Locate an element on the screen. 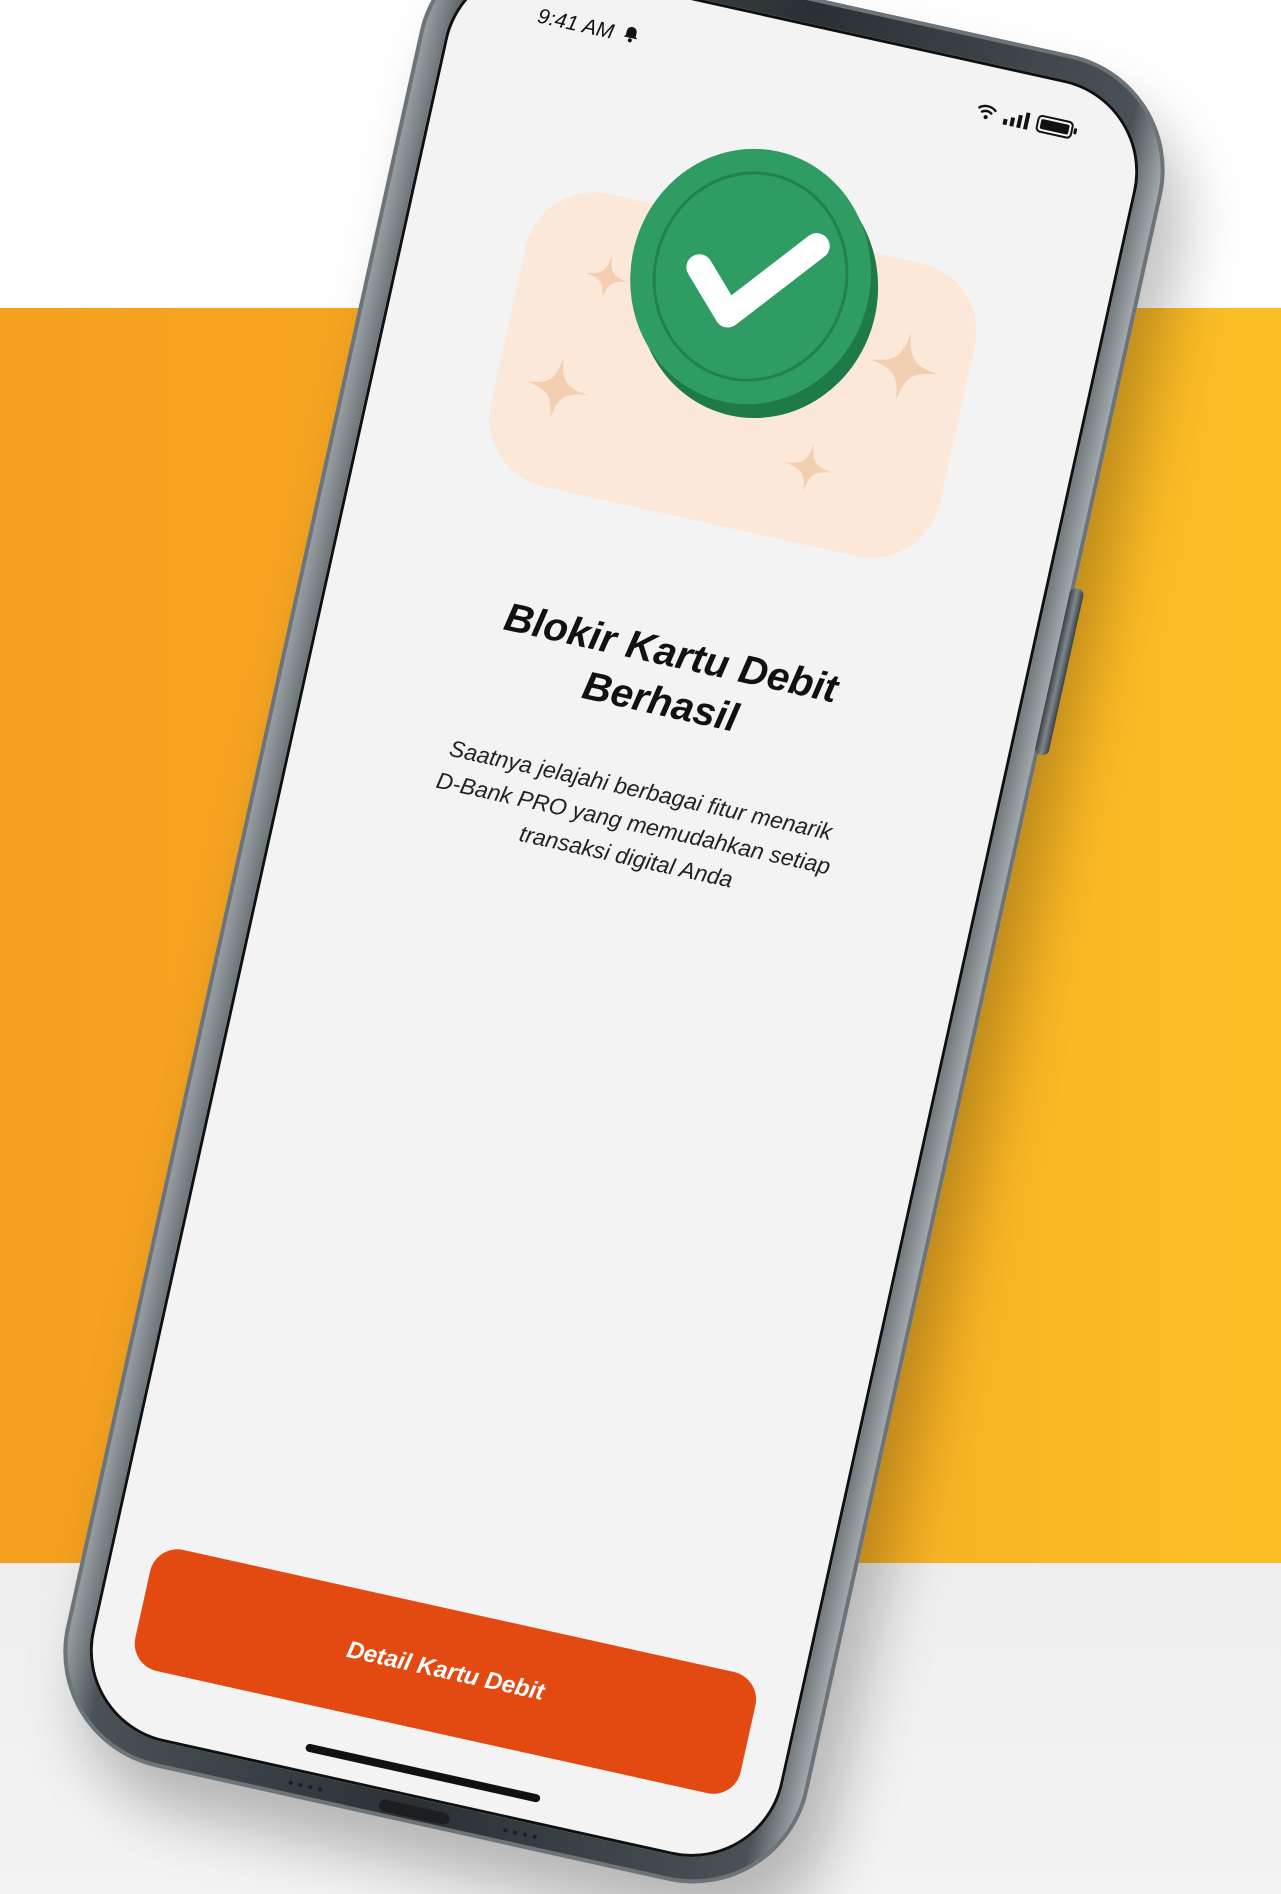 This screenshot has height=1894, width=1281. speaker-grille-right: ●●●● is located at coordinates (522, 1834).